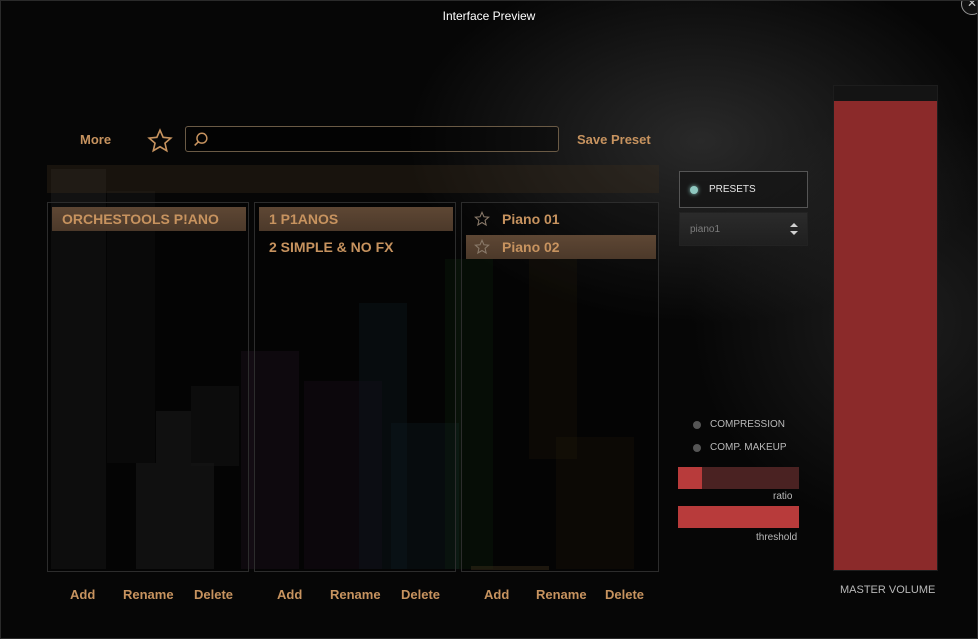  I want to click on led-on-icon, so click(694, 190).